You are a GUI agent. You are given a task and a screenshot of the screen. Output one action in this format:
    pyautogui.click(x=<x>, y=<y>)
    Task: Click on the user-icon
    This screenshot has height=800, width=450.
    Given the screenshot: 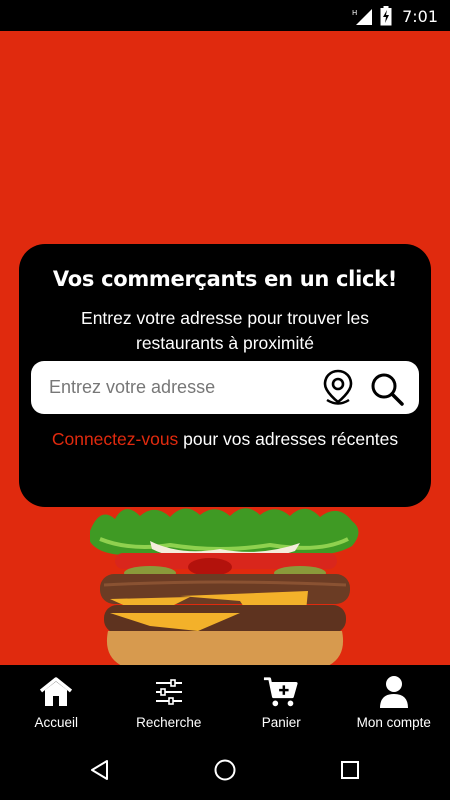 What is the action you would take?
    pyautogui.click(x=394, y=692)
    